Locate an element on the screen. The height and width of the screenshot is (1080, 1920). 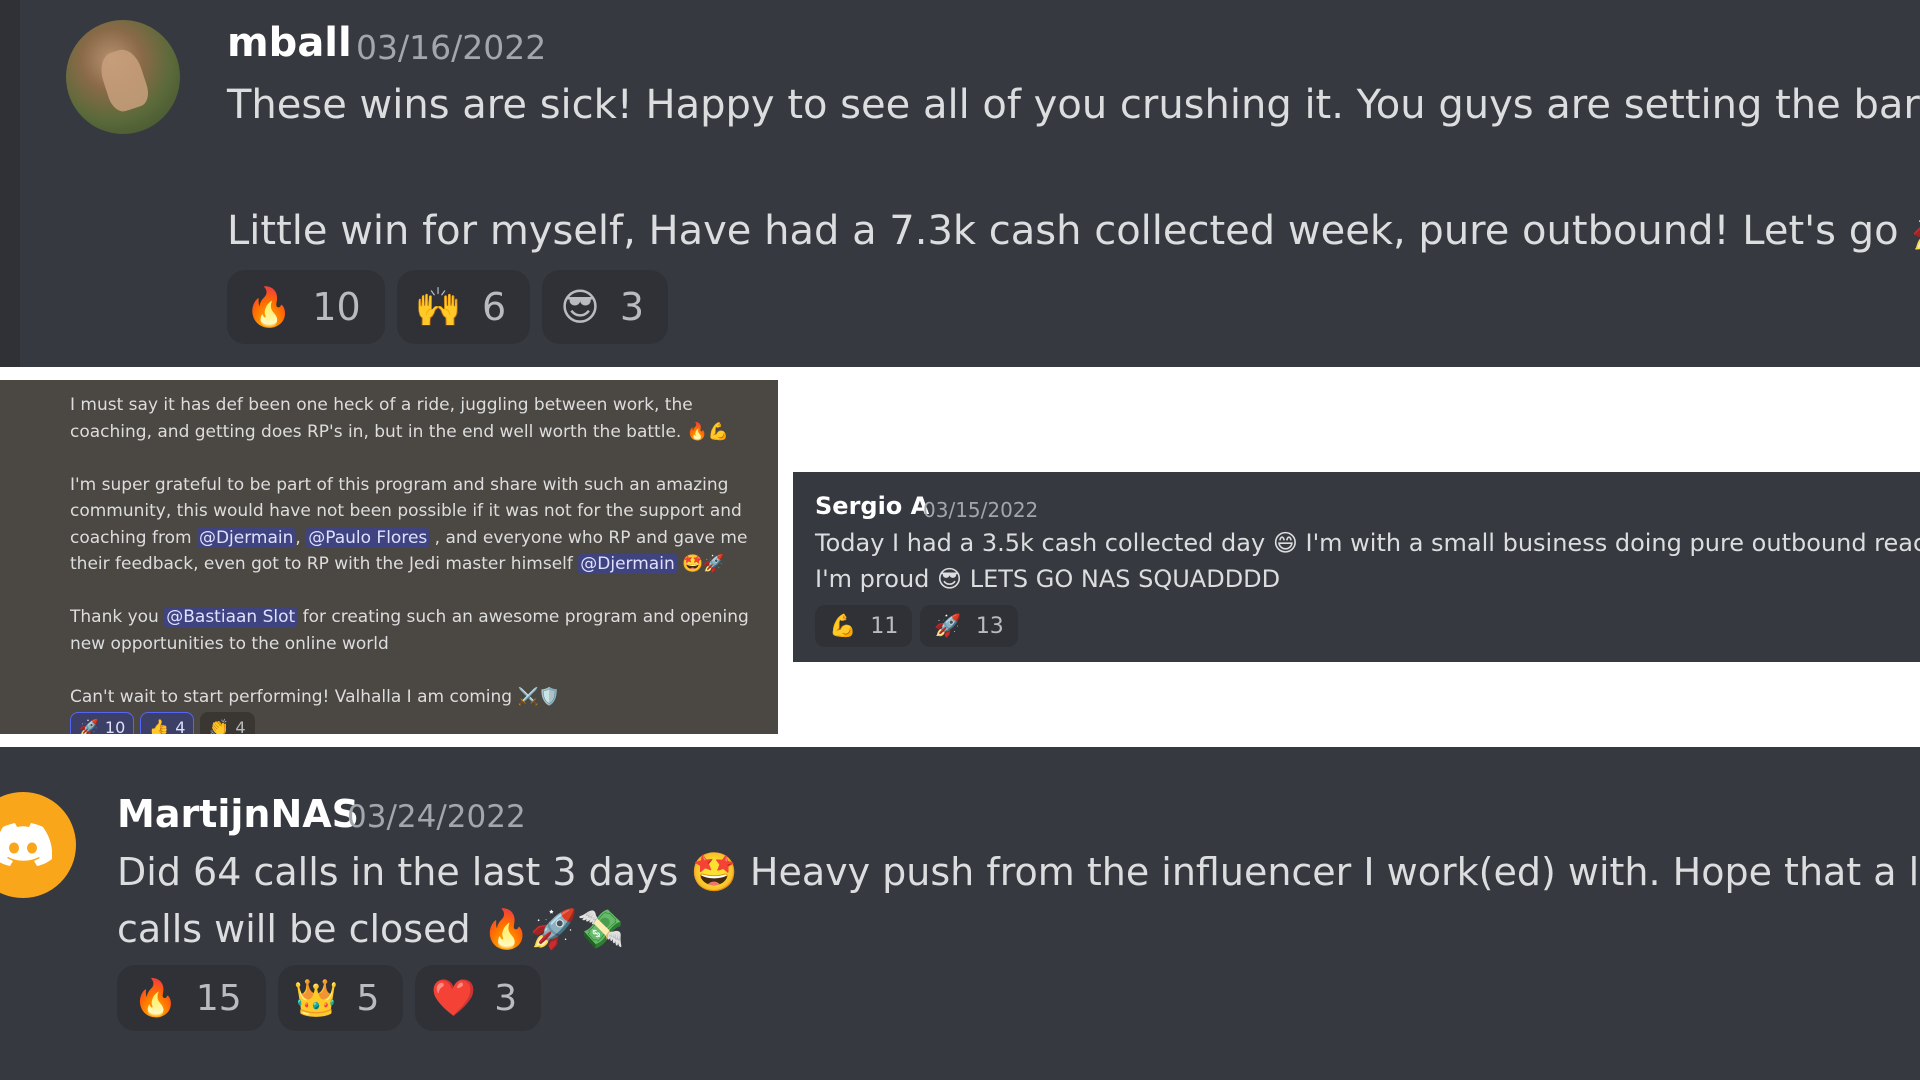
reactions-bar: 🔥 10 🙌 6 😎 3 is located at coordinates (448, 307).